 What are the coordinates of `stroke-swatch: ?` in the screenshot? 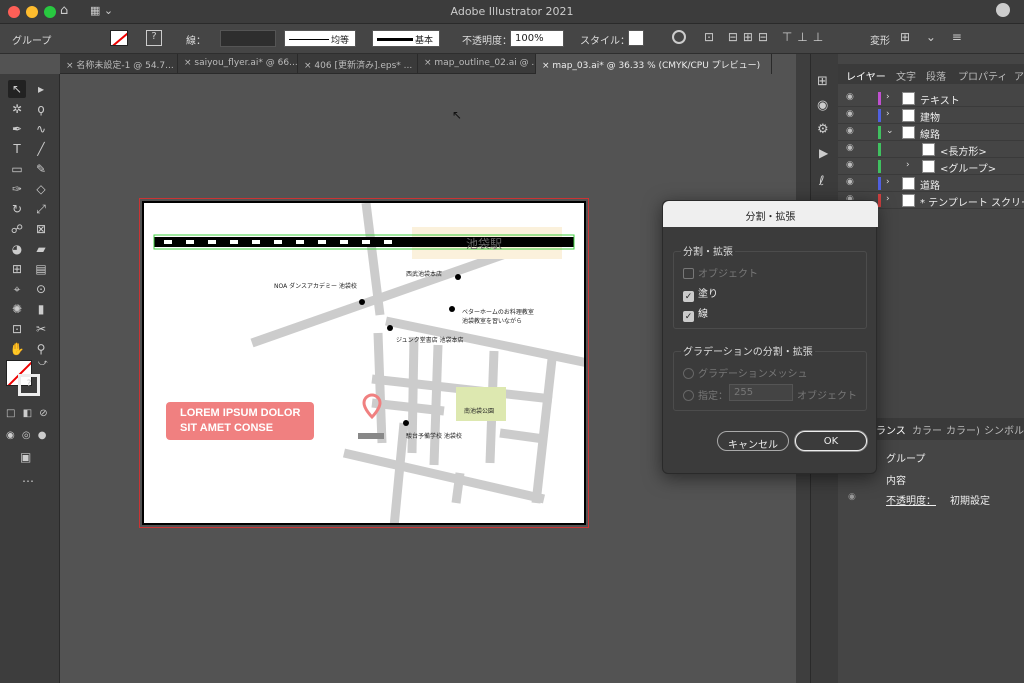 It's located at (154, 38).